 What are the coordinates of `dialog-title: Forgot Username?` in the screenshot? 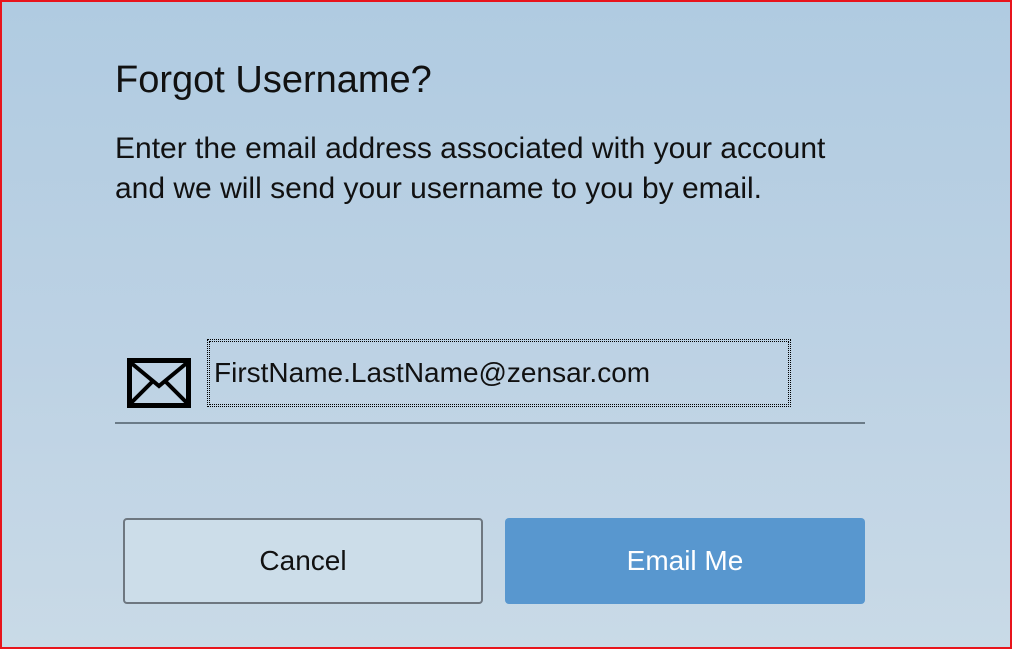 It's located at (273, 80).